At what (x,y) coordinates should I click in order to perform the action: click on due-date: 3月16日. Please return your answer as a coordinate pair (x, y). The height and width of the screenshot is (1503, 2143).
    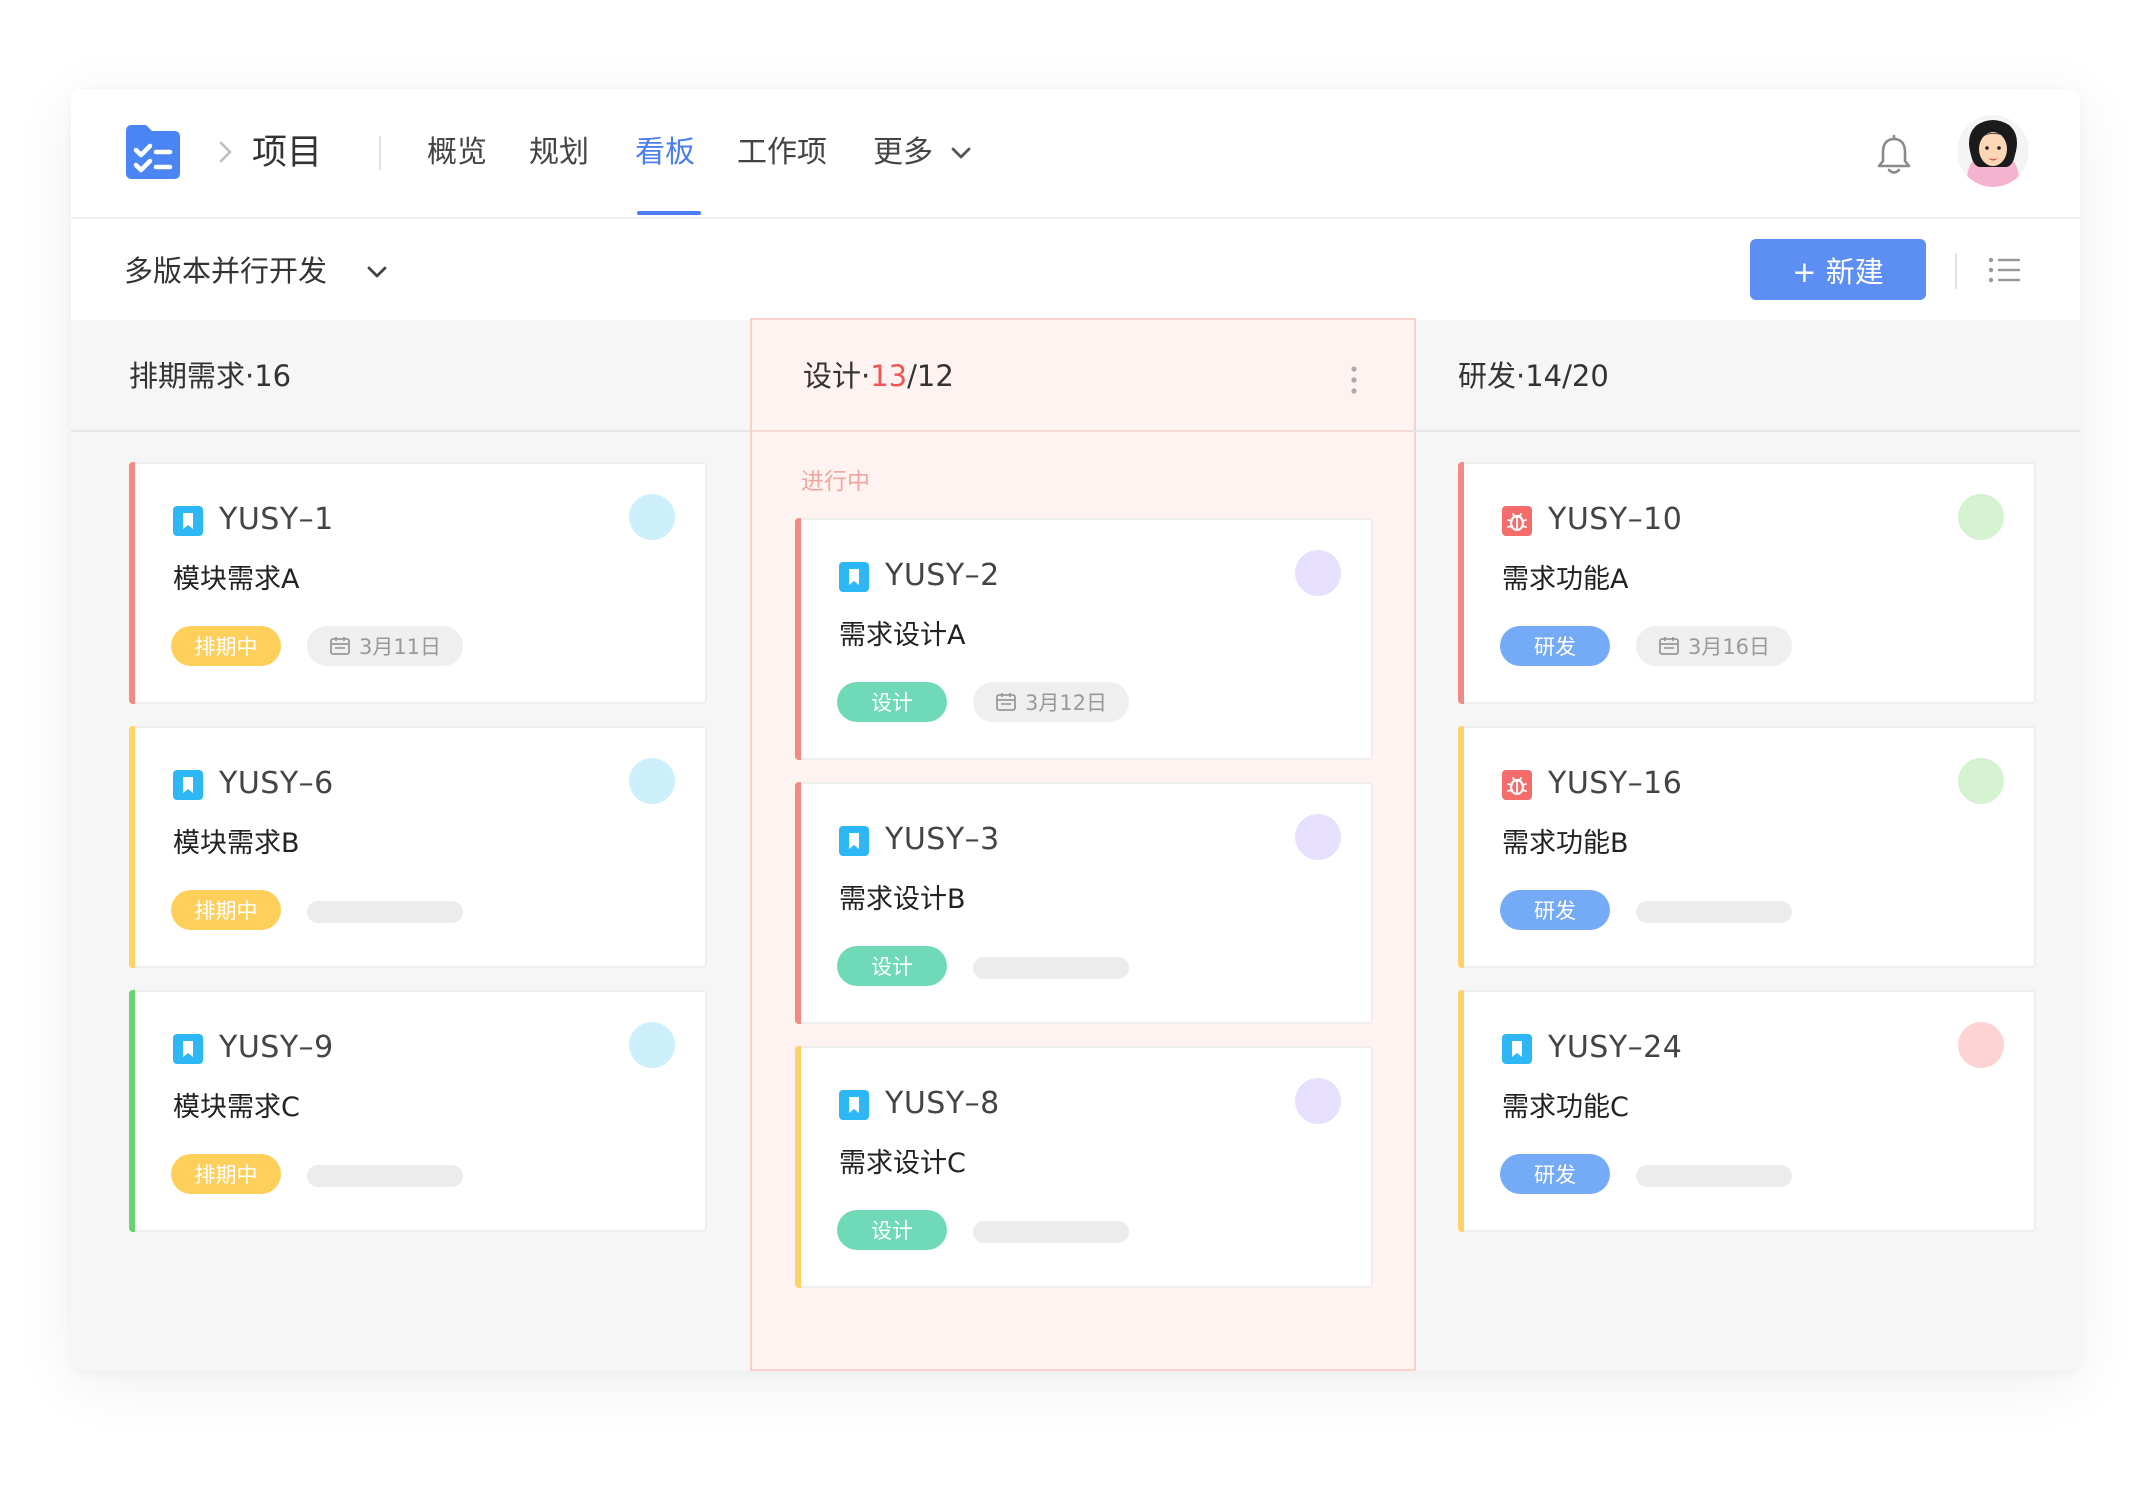
    Looking at the image, I should click on (1714, 646).